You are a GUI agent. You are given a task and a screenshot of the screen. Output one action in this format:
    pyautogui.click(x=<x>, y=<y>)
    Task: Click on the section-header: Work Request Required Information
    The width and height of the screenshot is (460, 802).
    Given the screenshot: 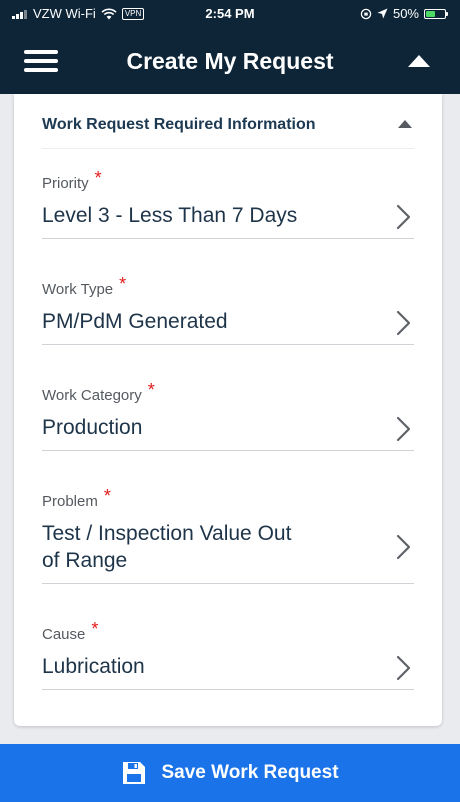 What is the action you would take?
    pyautogui.click(x=228, y=131)
    